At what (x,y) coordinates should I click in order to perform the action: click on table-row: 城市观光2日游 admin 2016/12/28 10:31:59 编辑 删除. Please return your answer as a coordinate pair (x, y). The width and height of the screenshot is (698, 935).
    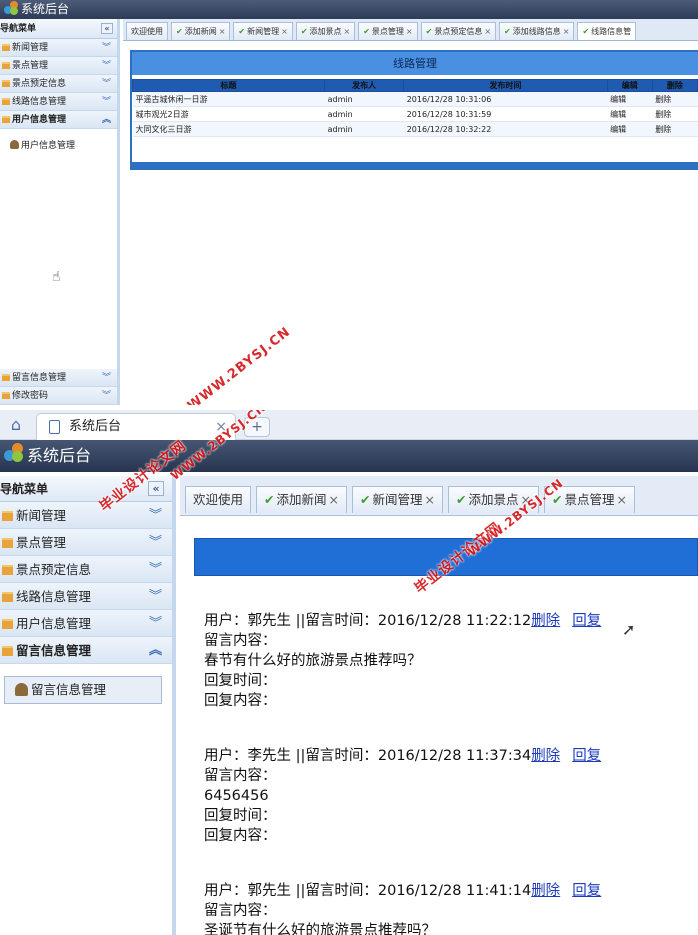
    Looking at the image, I should click on (415, 114).